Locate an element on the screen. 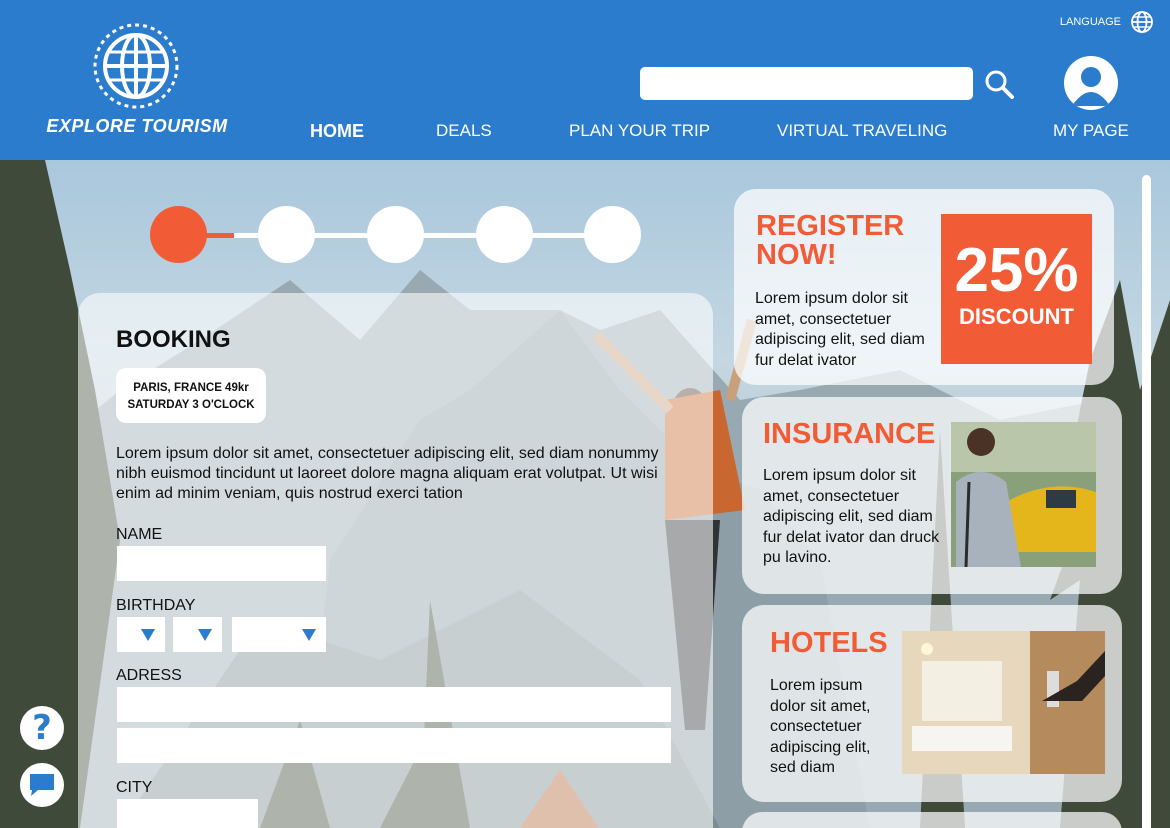  help-button: ? is located at coordinates (42, 728).